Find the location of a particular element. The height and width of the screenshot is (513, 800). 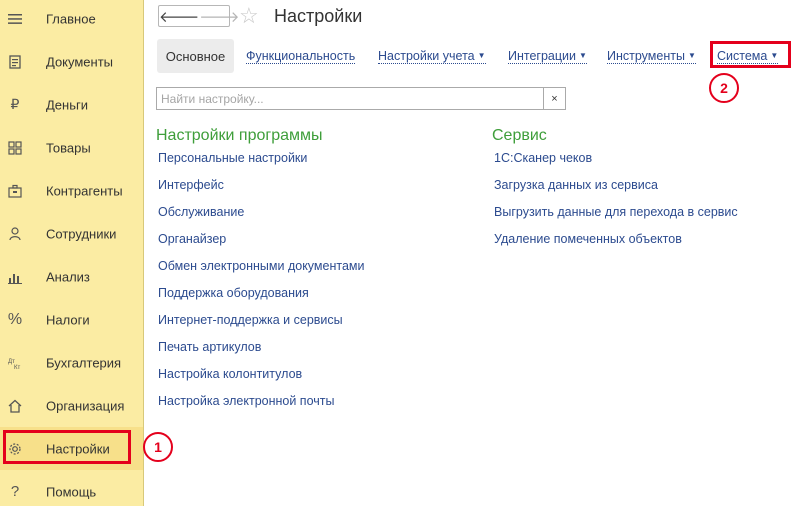

history-nav: 🡐 🡒 is located at coordinates (198, 16).